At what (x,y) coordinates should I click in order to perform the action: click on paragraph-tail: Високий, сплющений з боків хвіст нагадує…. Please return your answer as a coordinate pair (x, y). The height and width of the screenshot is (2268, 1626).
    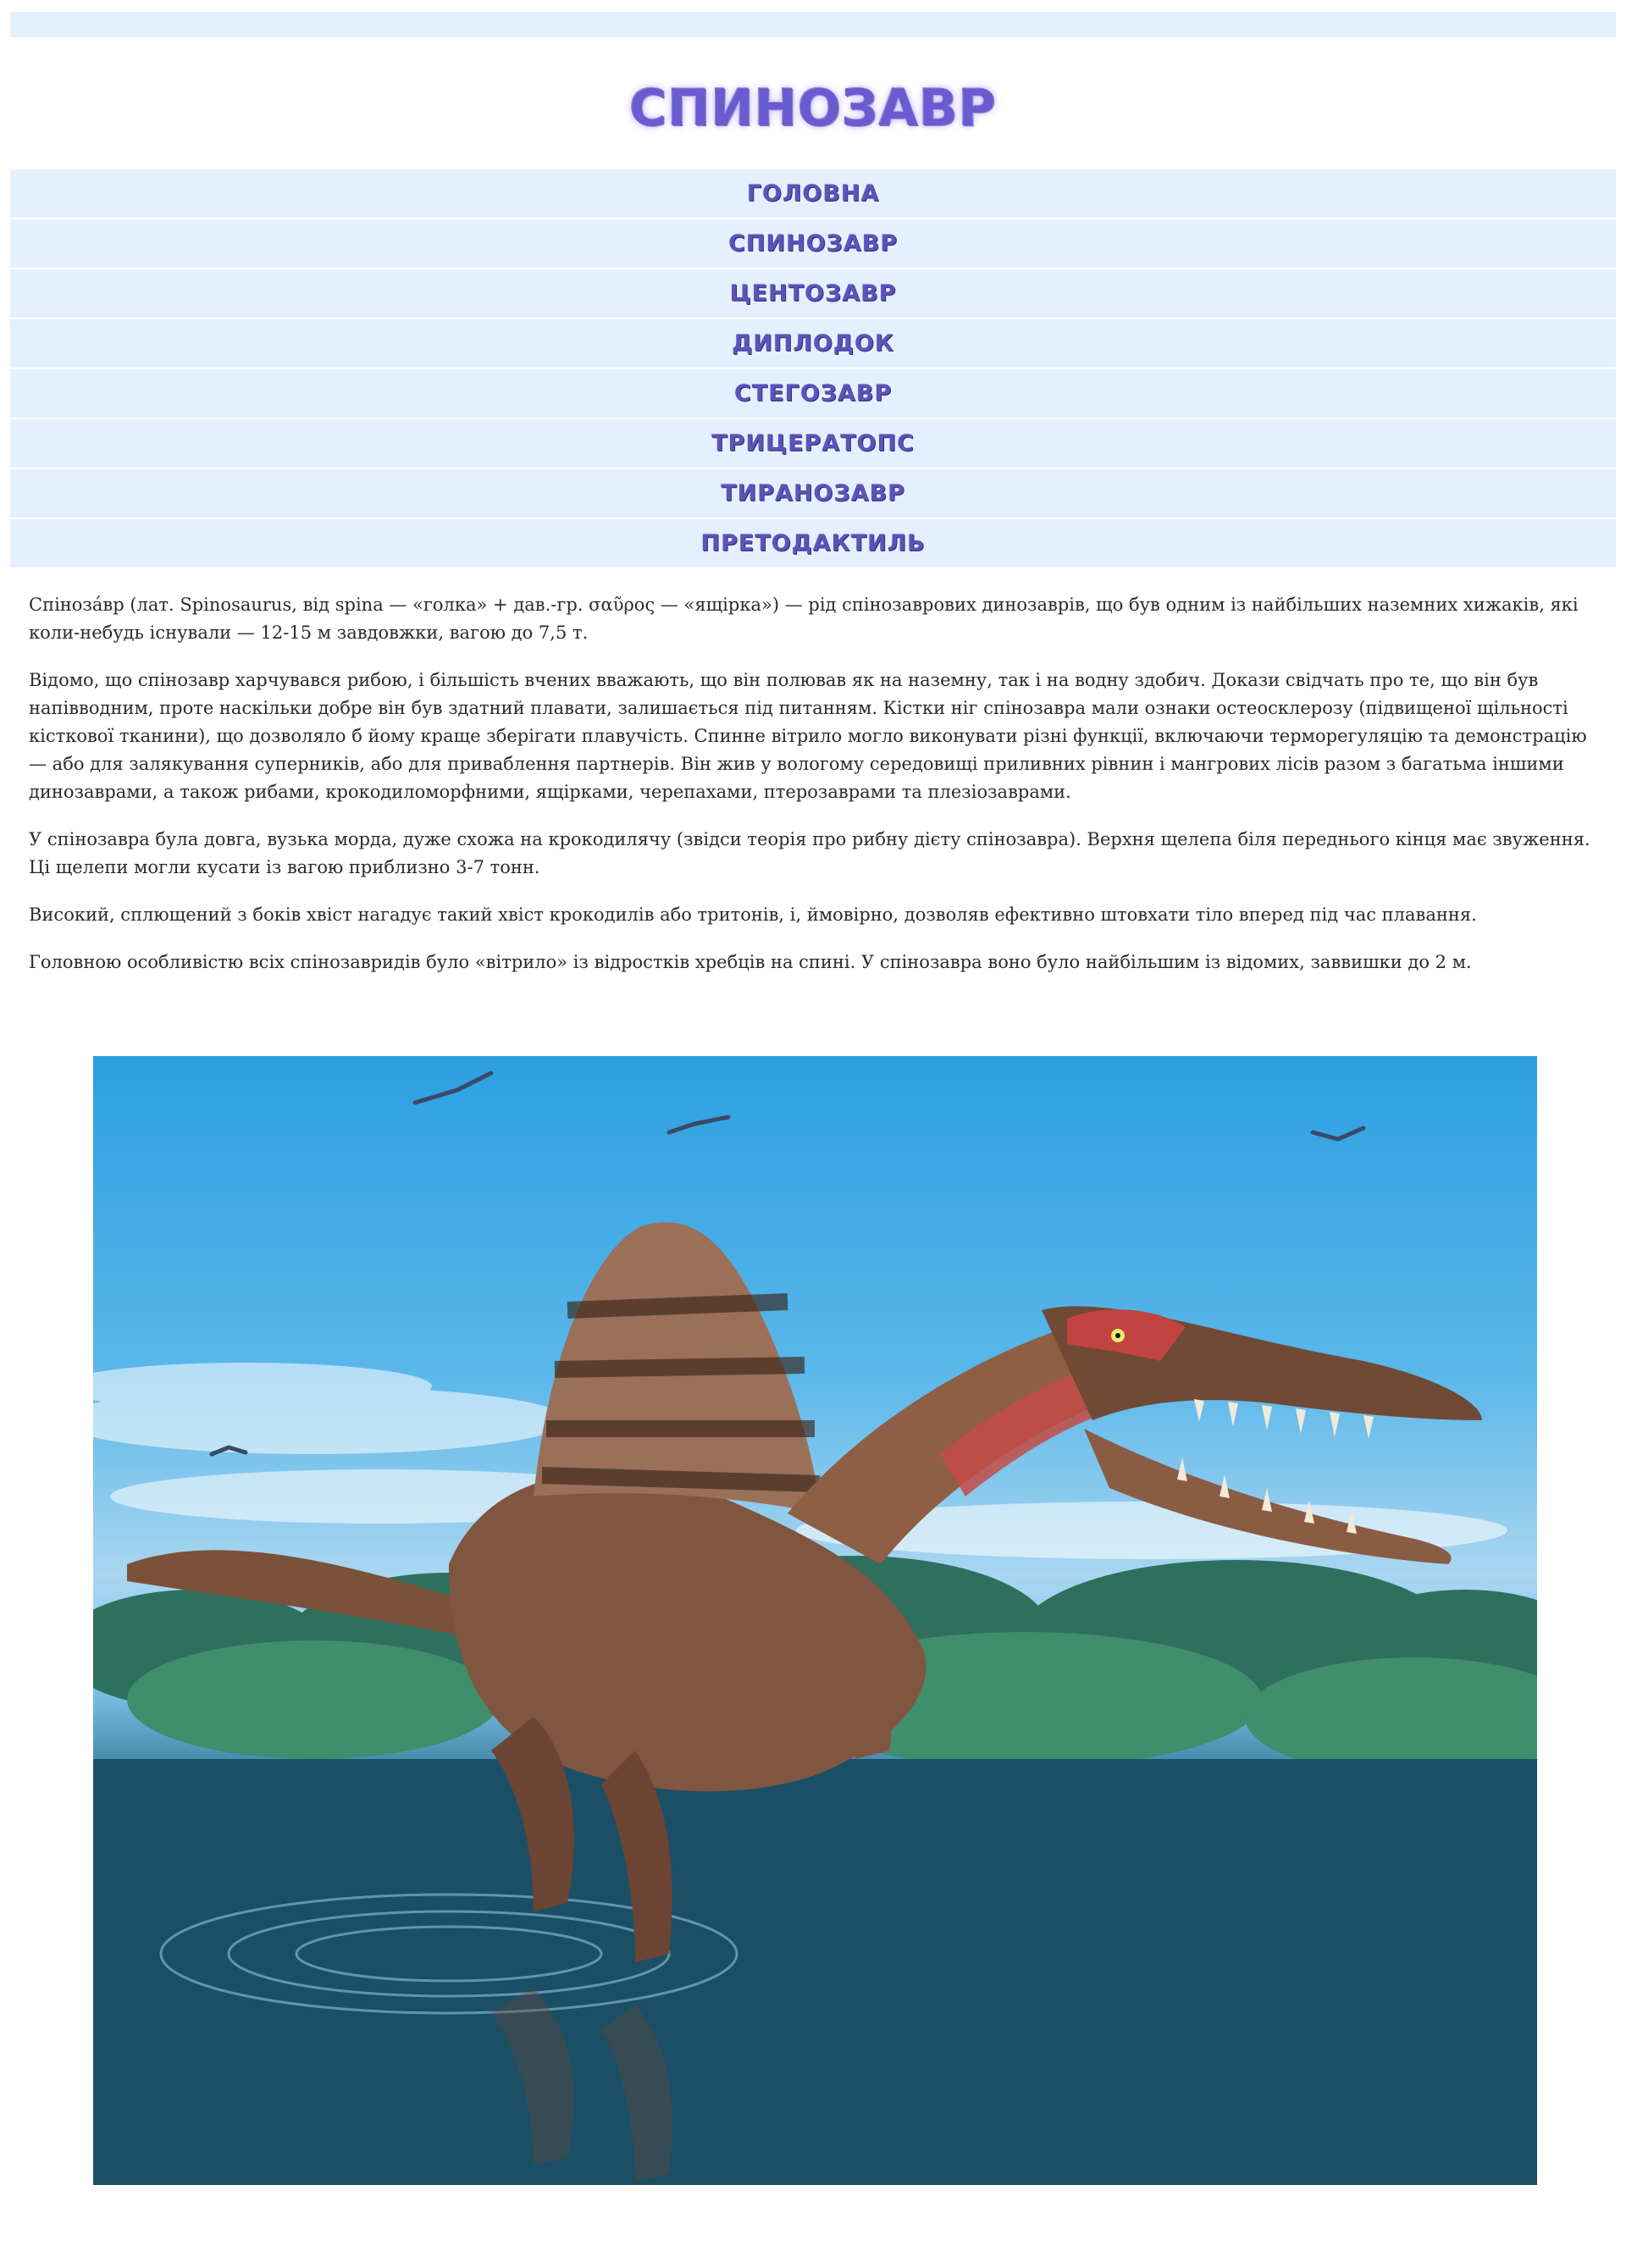
    Looking at the image, I should click on (753, 914).